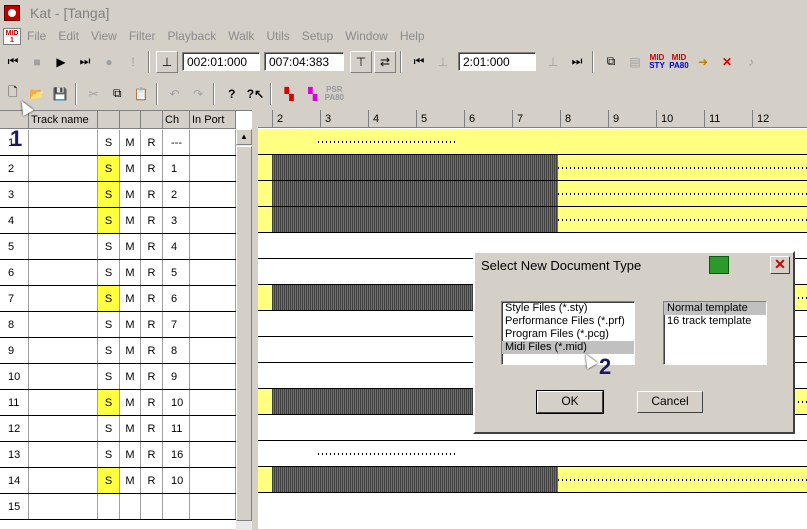 The width and height of the screenshot is (807, 530). What do you see at coordinates (176, 506) in the screenshot?
I see `channel-cell` at bounding box center [176, 506].